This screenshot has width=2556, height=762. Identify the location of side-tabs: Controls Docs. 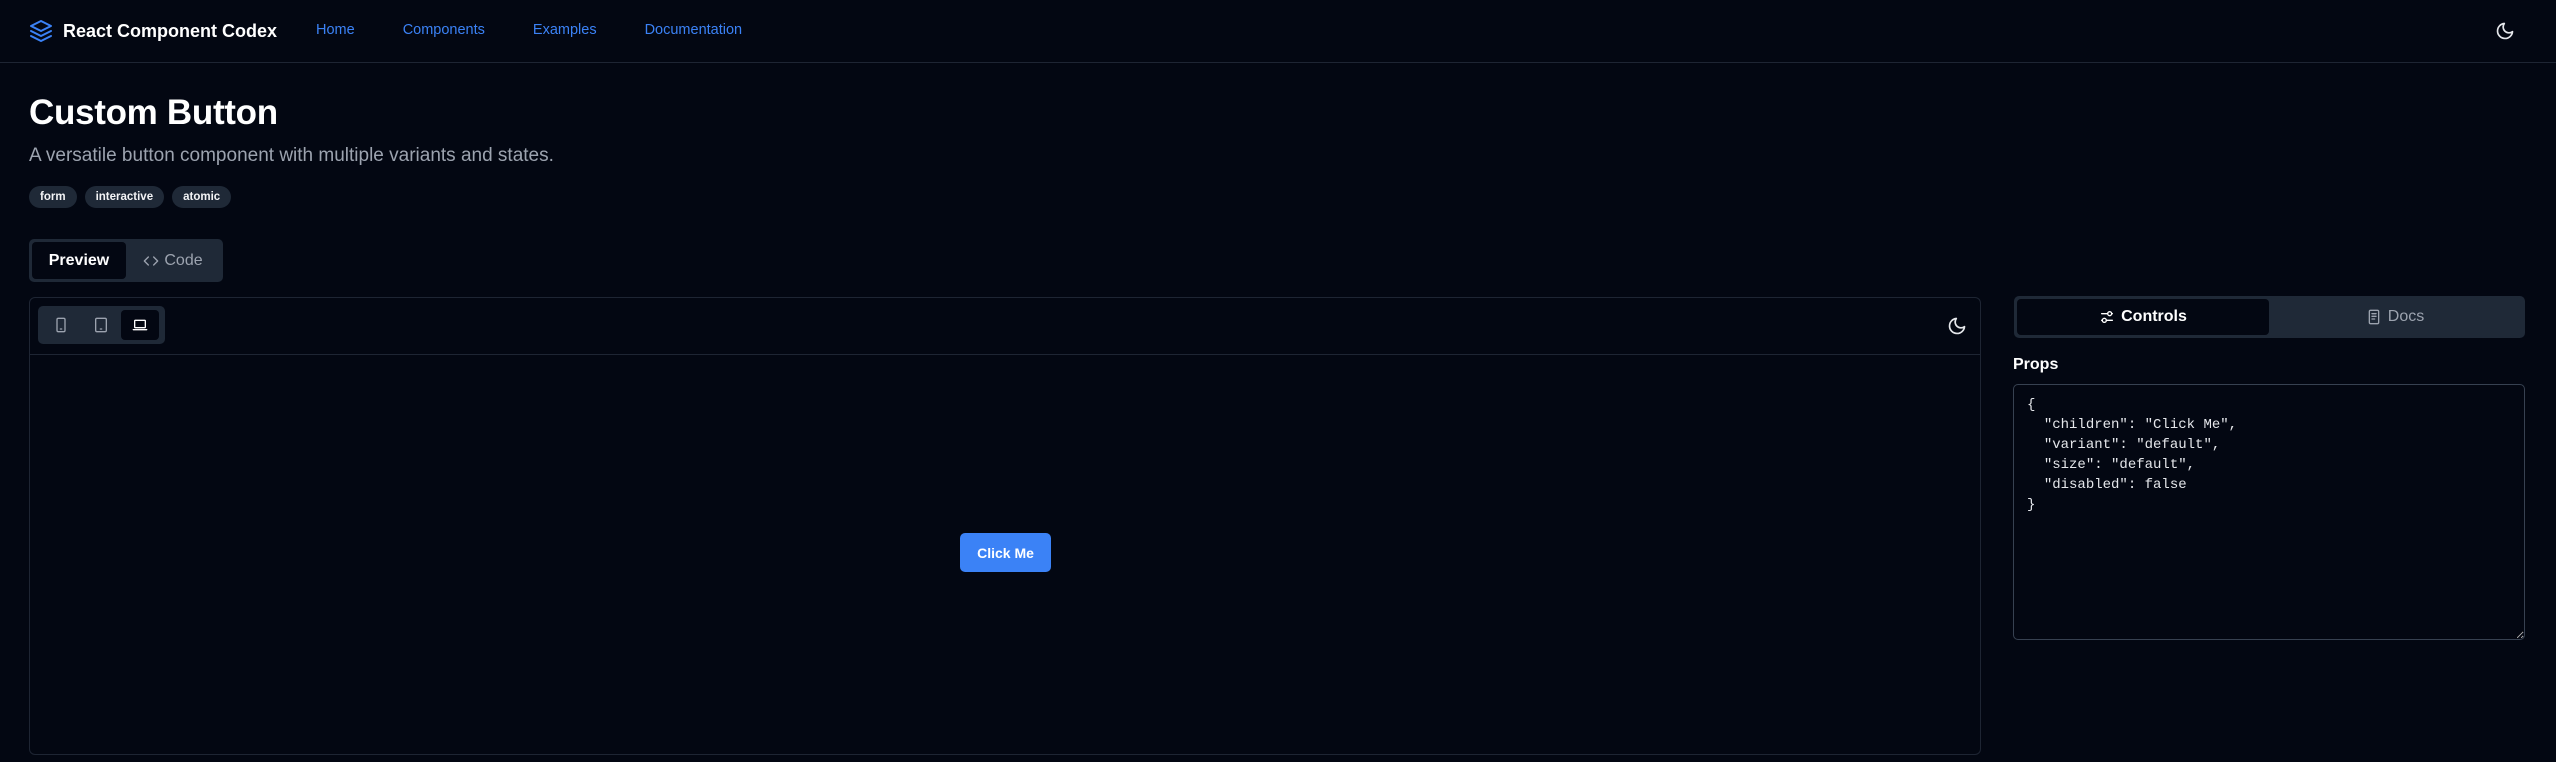
(2269, 317).